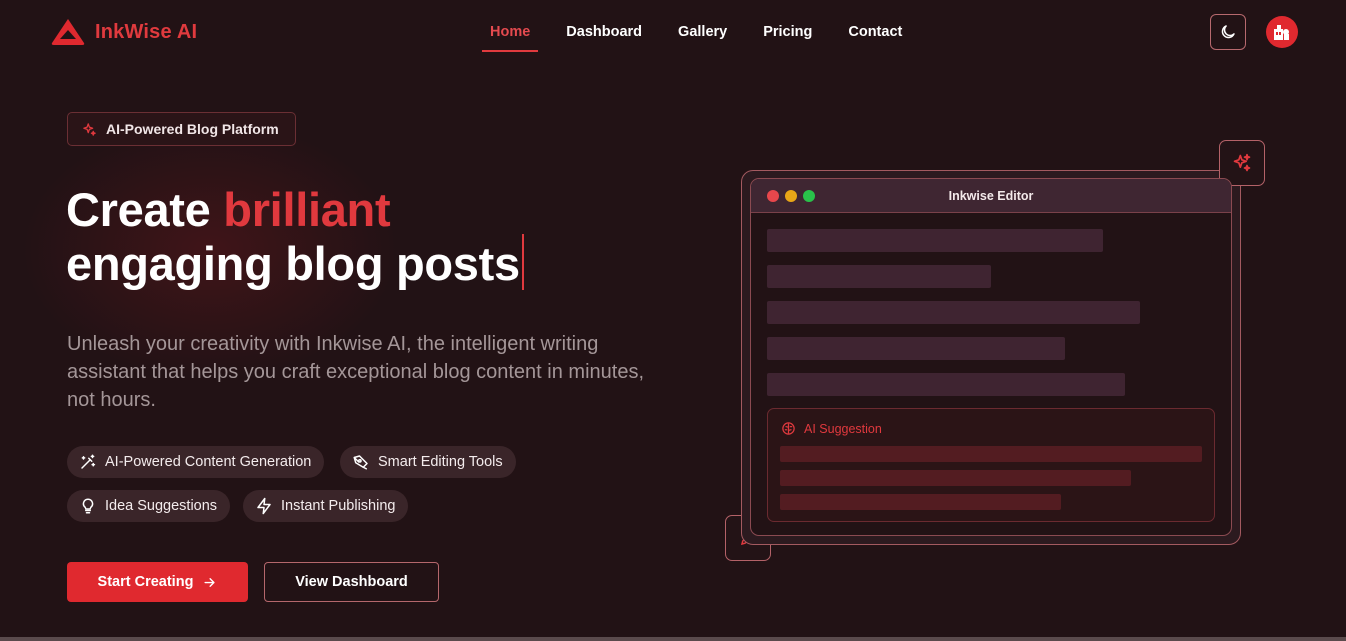 Image resolution: width=1346 pixels, height=641 pixels. What do you see at coordinates (440, 462) in the screenshot?
I see `feature-label: Smart Editing Tools` at bounding box center [440, 462].